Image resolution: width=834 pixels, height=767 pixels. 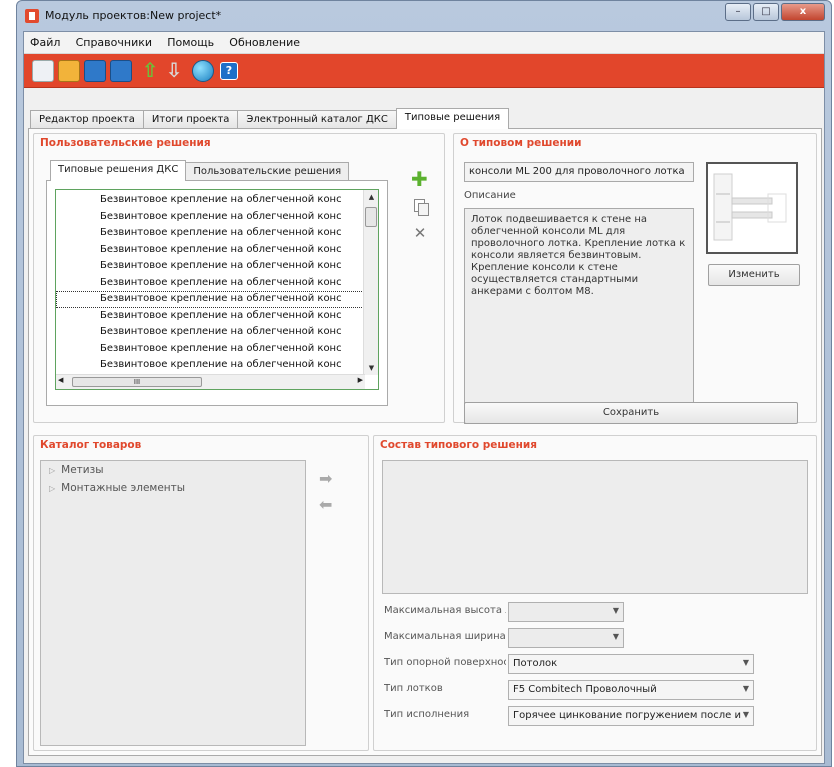 I want to click on tab-project-totals: Итоги проекта, so click(x=190, y=119).